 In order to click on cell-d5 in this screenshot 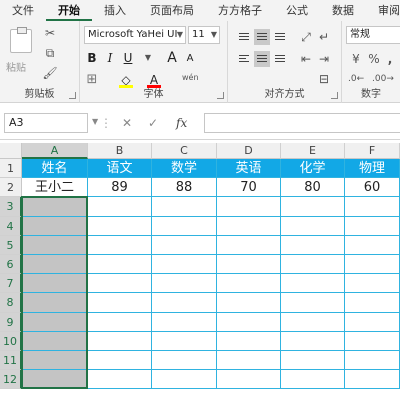, I will do `click(249, 245)`.